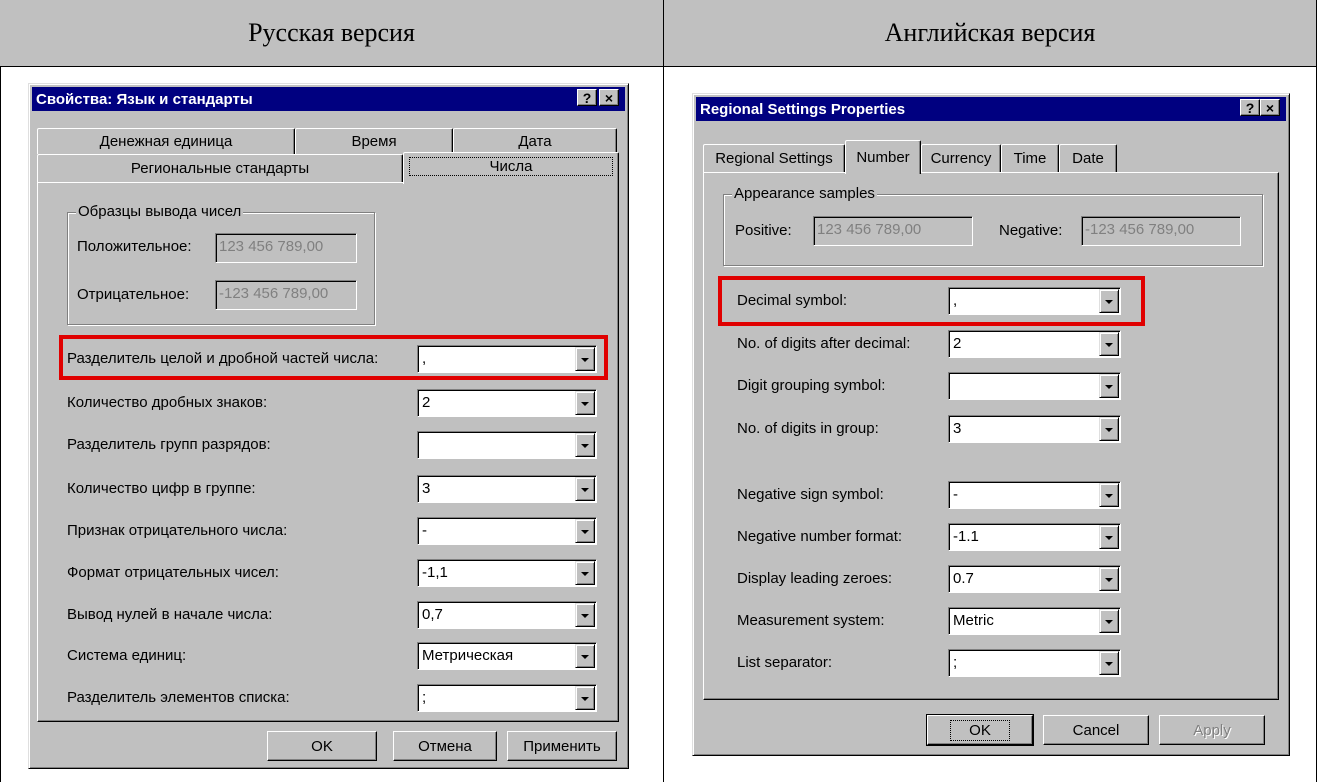 This screenshot has width=1317, height=782. I want to click on ru-tab-time: Время, so click(374, 141).